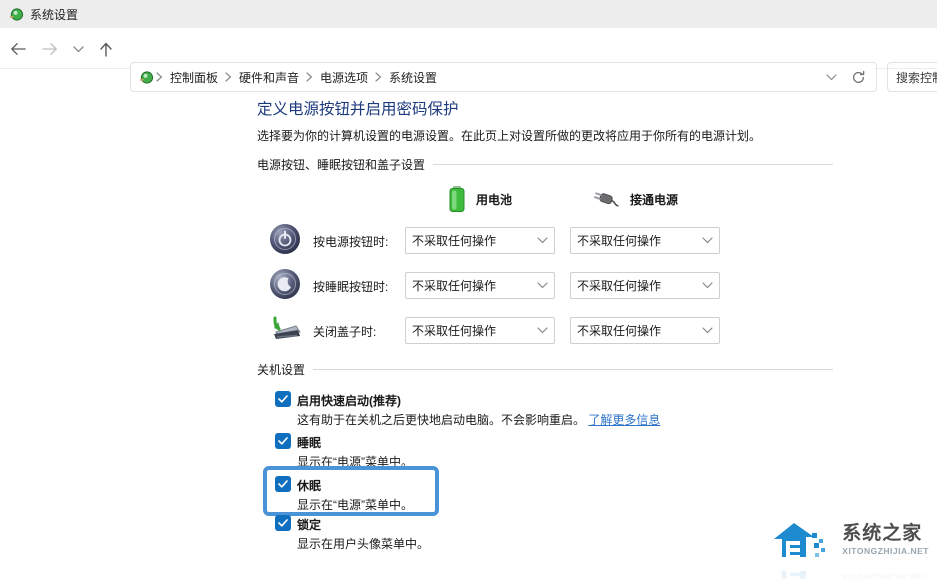 This screenshot has height=579, width=937. I want to click on watermark-reflection: 系统之家 XITONGZHIJIA.NET, so click(850, 571).